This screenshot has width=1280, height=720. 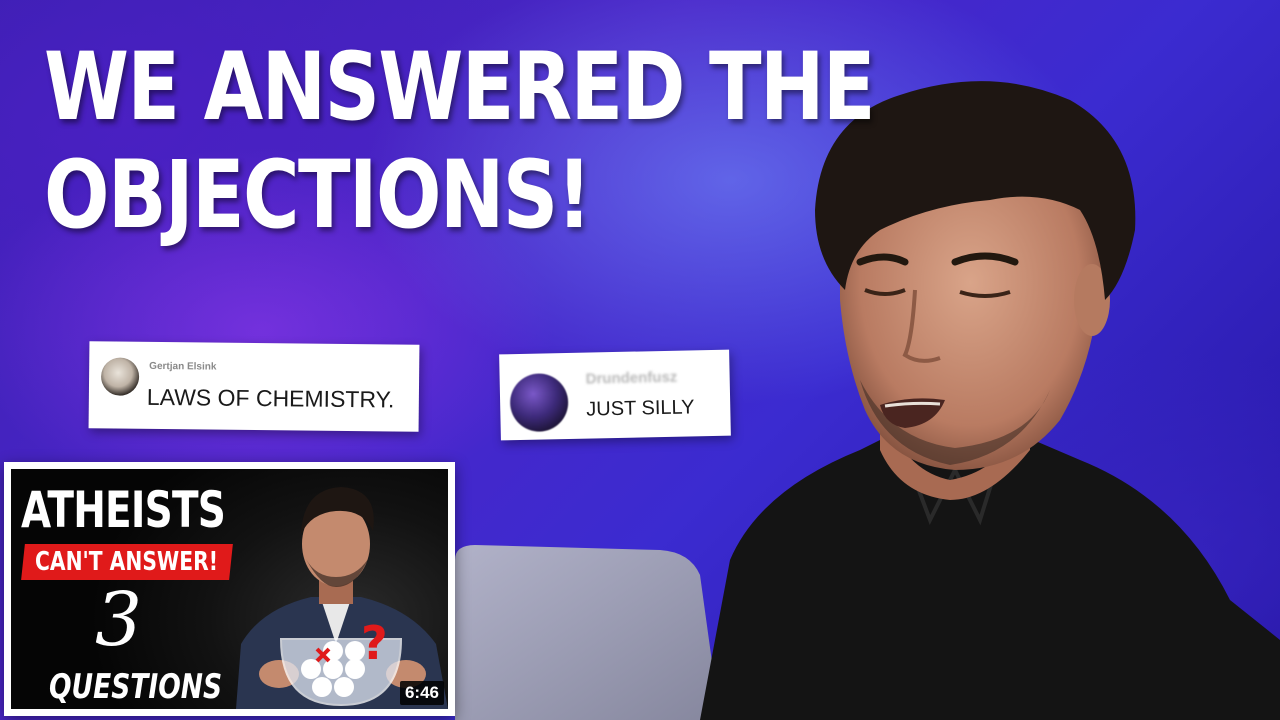 I want to click on thumbnail-number: 3, so click(x=119, y=620).